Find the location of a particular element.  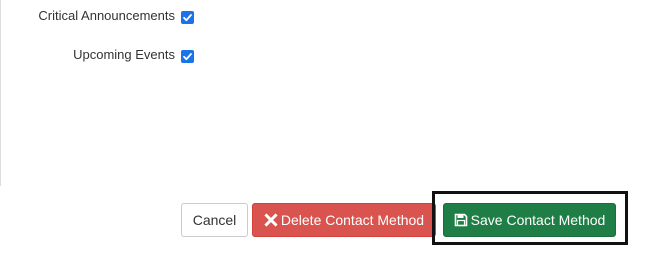

critical-announcements-label: Critical Announcements is located at coordinates (106, 15).